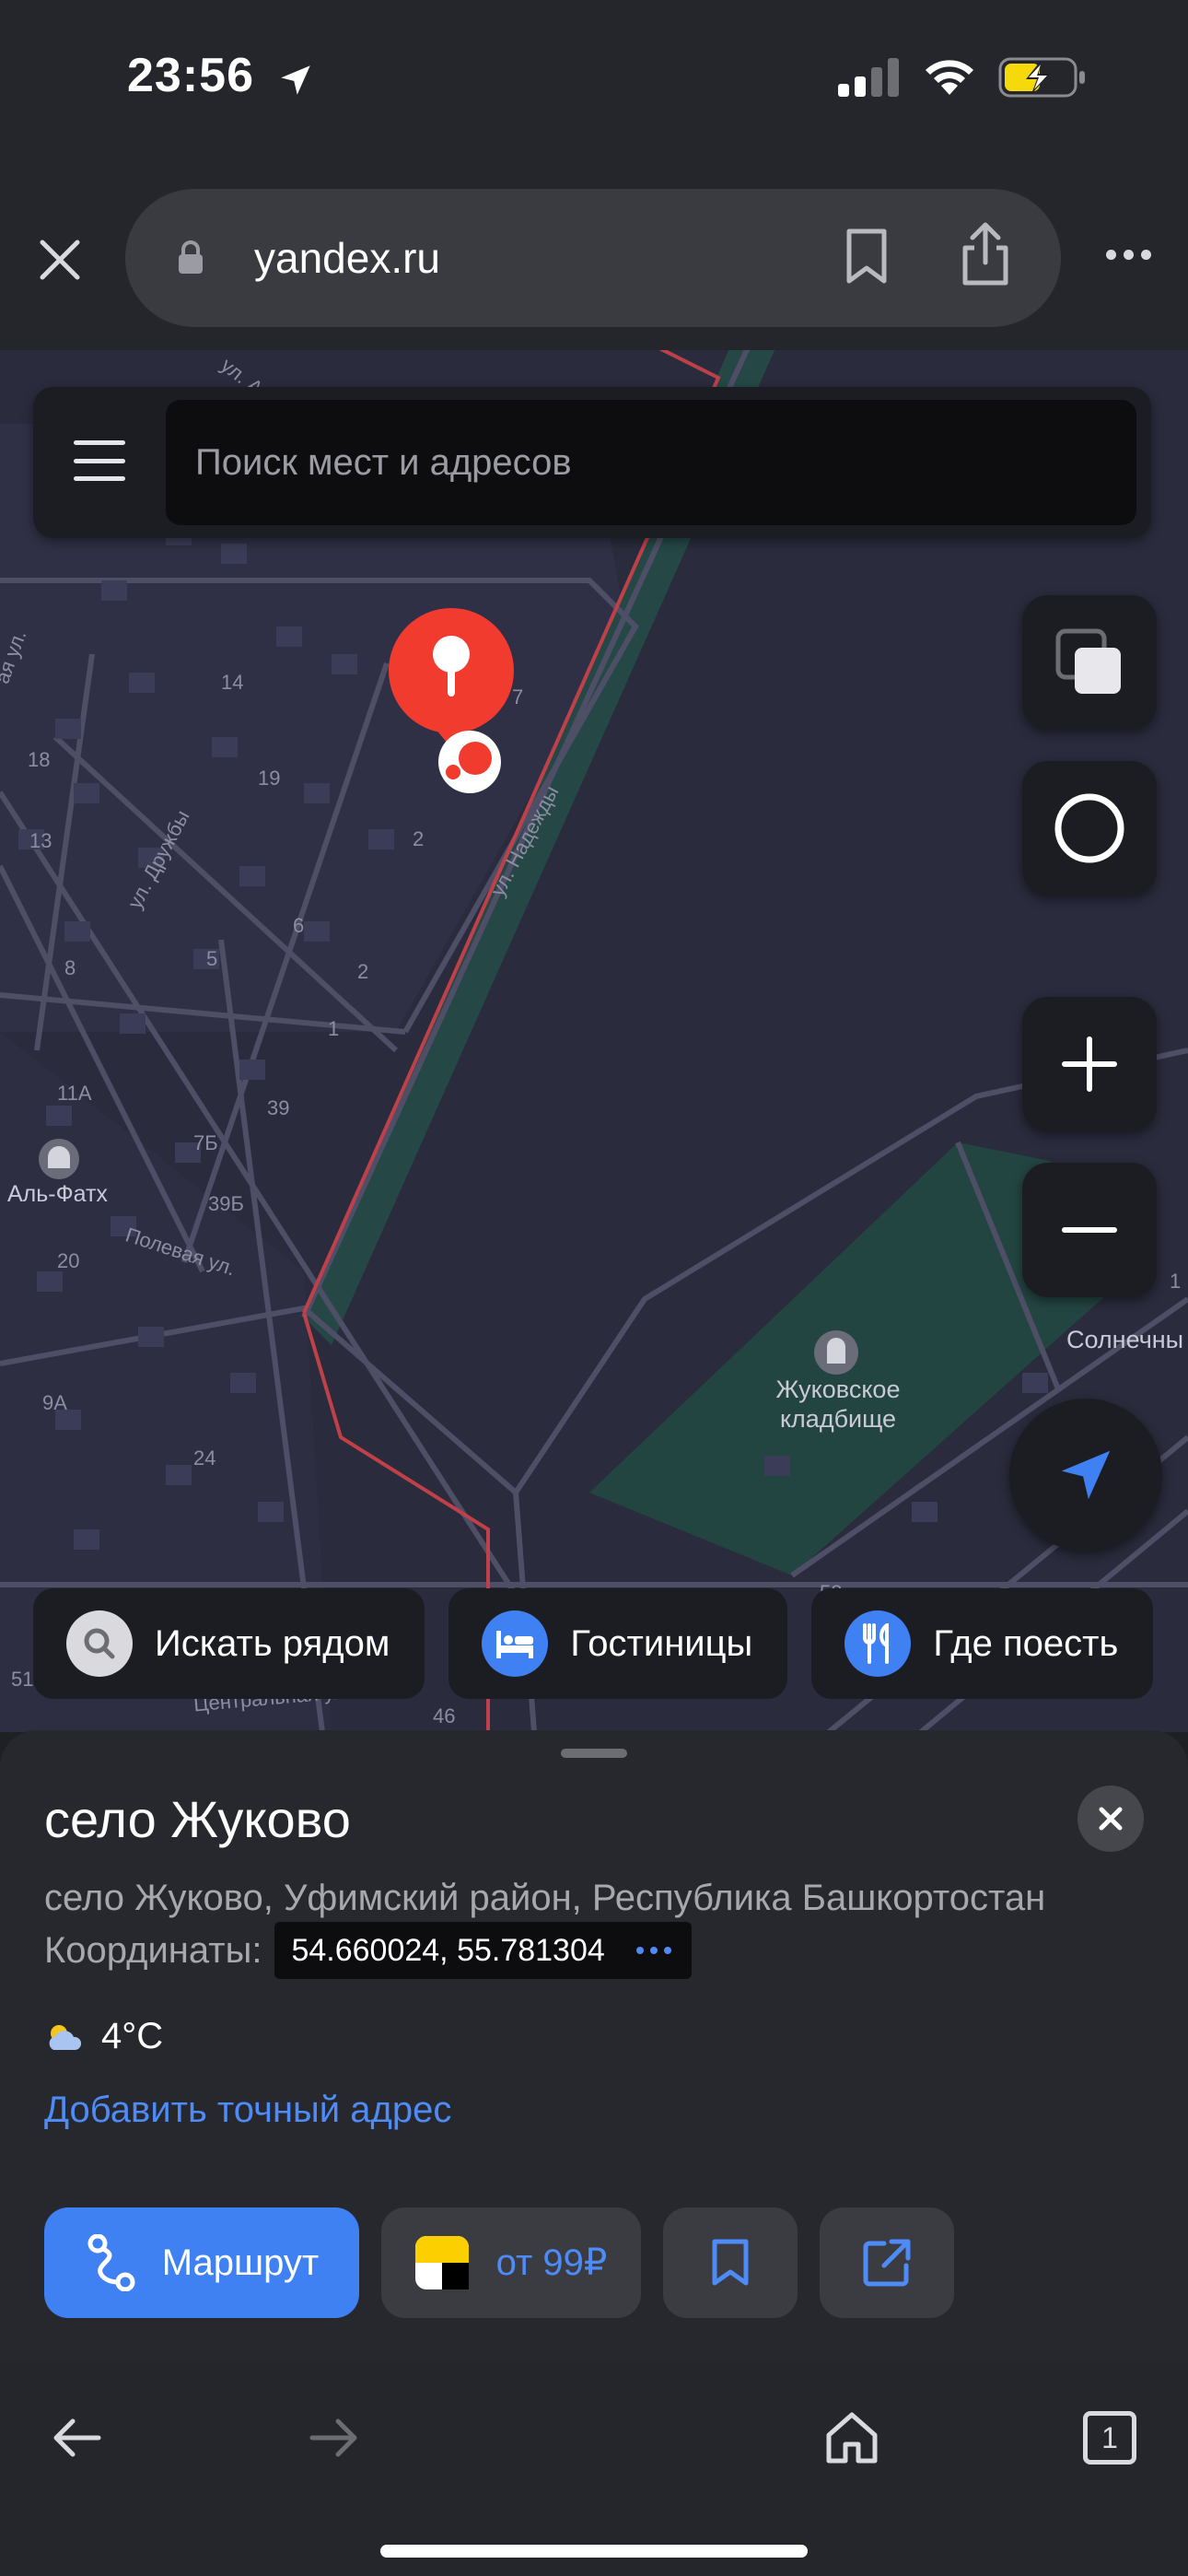 The image size is (1188, 2576). Describe the element at coordinates (190, 75) in the screenshot. I see `status-time: 23:56` at that location.